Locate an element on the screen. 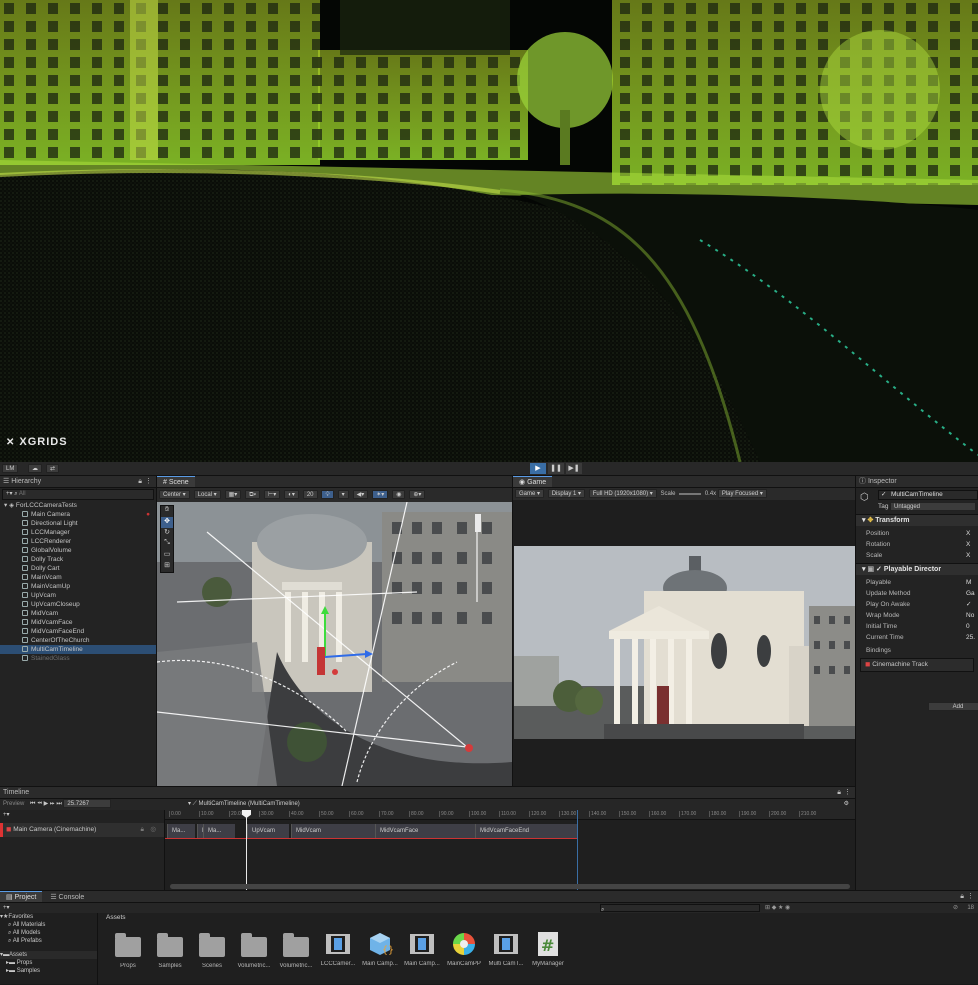 This screenshot has height=985, width=978. tag-dropdown: Untagged is located at coordinates (933, 506).